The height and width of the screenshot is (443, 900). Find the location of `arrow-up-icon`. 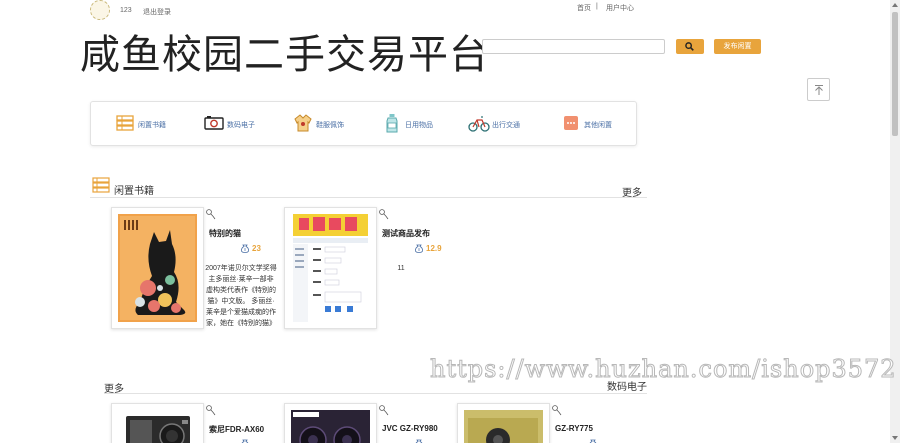

arrow-up-icon is located at coordinates (819, 90).